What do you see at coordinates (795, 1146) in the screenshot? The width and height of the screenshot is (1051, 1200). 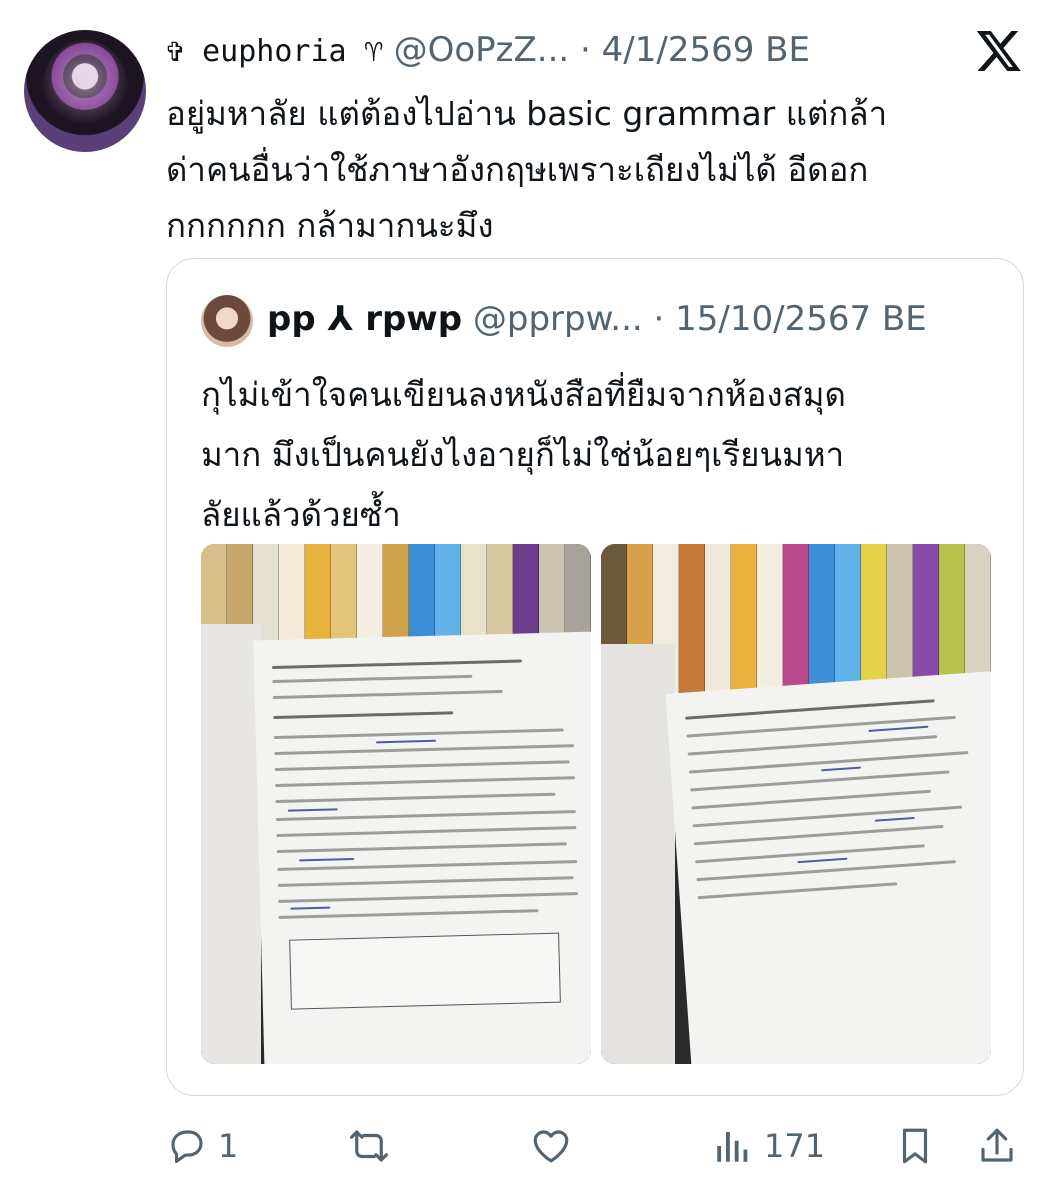 I see `views-count: 171` at bounding box center [795, 1146].